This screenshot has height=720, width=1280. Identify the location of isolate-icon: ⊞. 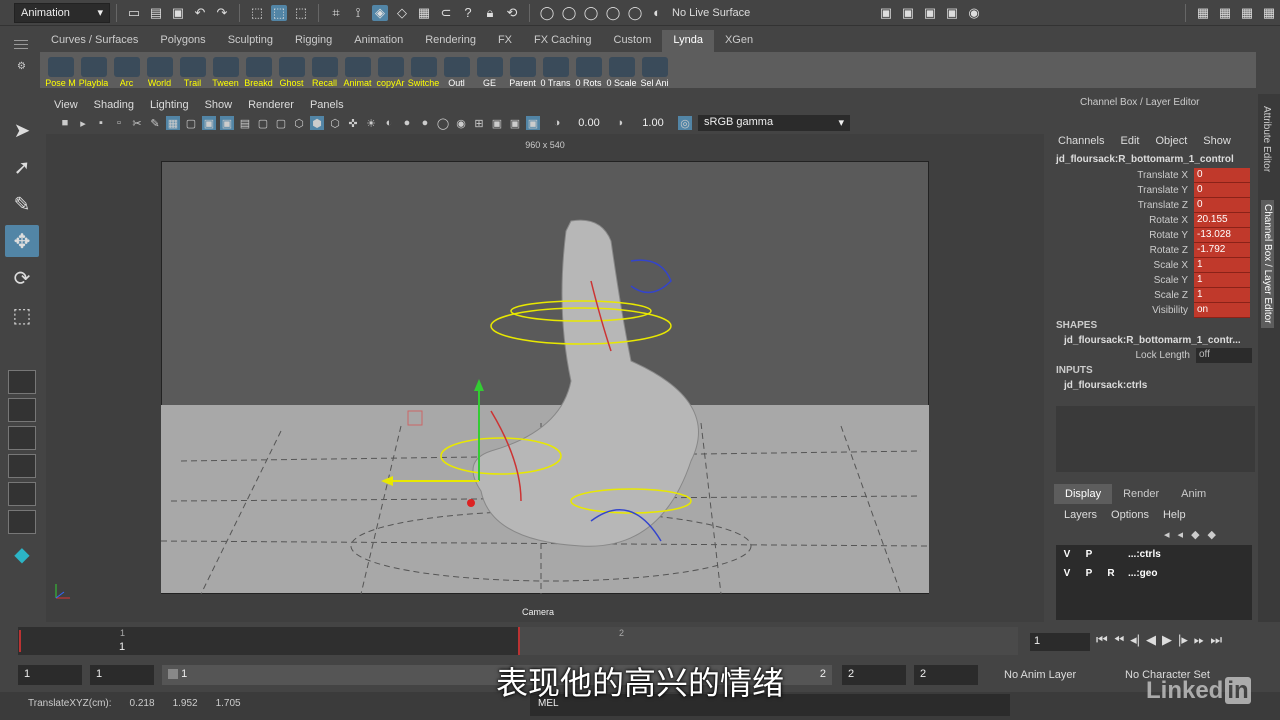
(479, 123).